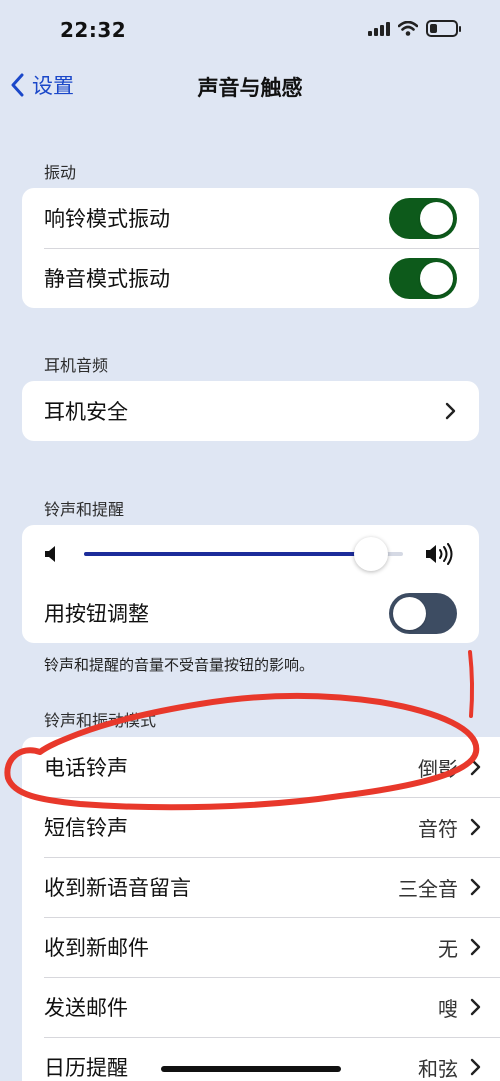 The height and width of the screenshot is (1081, 500). I want to click on ring-vibration-row: 响铃模式振动, so click(250, 218).